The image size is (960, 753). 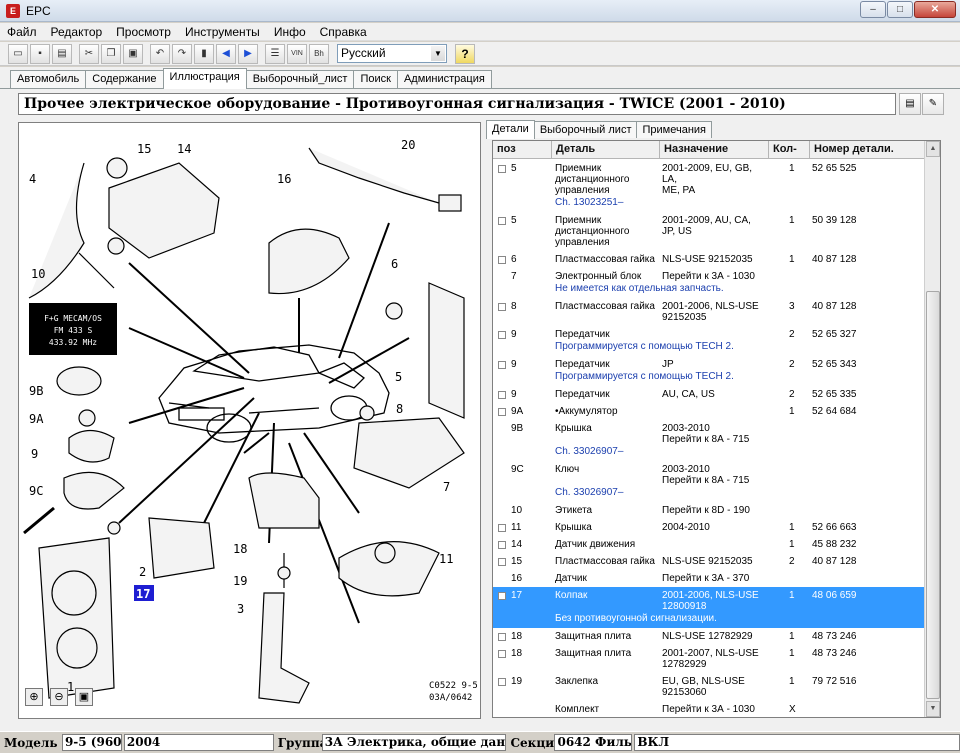 I want to click on zoom-in-icon: ⊕, so click(x=34, y=697).